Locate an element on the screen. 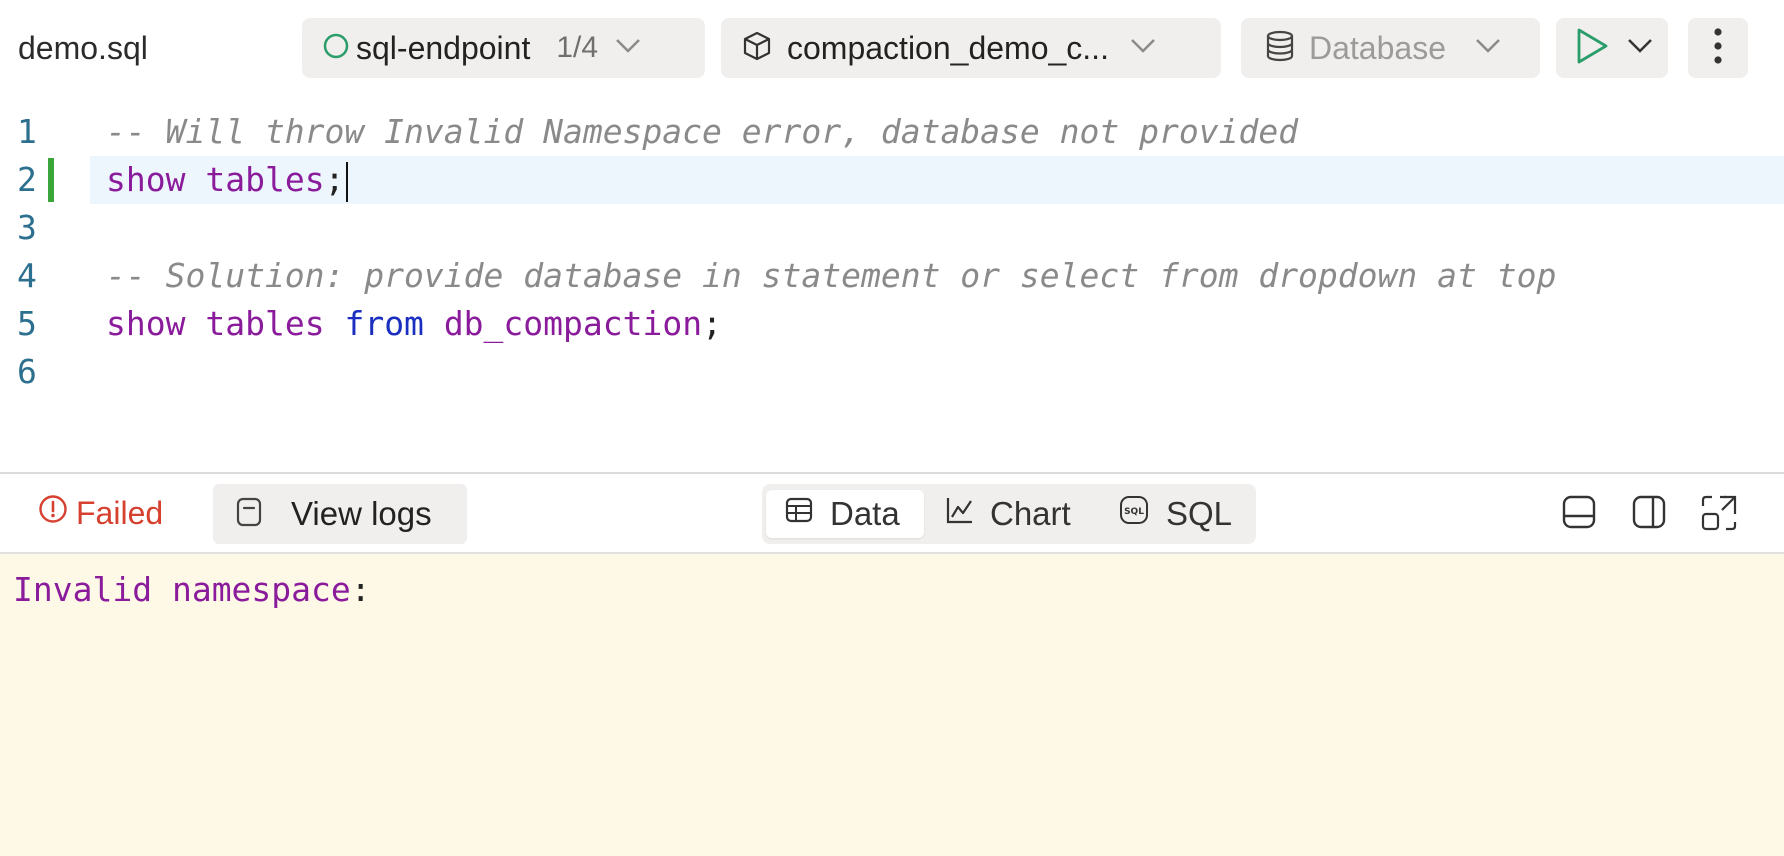  tab-sql-label: SQL is located at coordinates (1199, 513).